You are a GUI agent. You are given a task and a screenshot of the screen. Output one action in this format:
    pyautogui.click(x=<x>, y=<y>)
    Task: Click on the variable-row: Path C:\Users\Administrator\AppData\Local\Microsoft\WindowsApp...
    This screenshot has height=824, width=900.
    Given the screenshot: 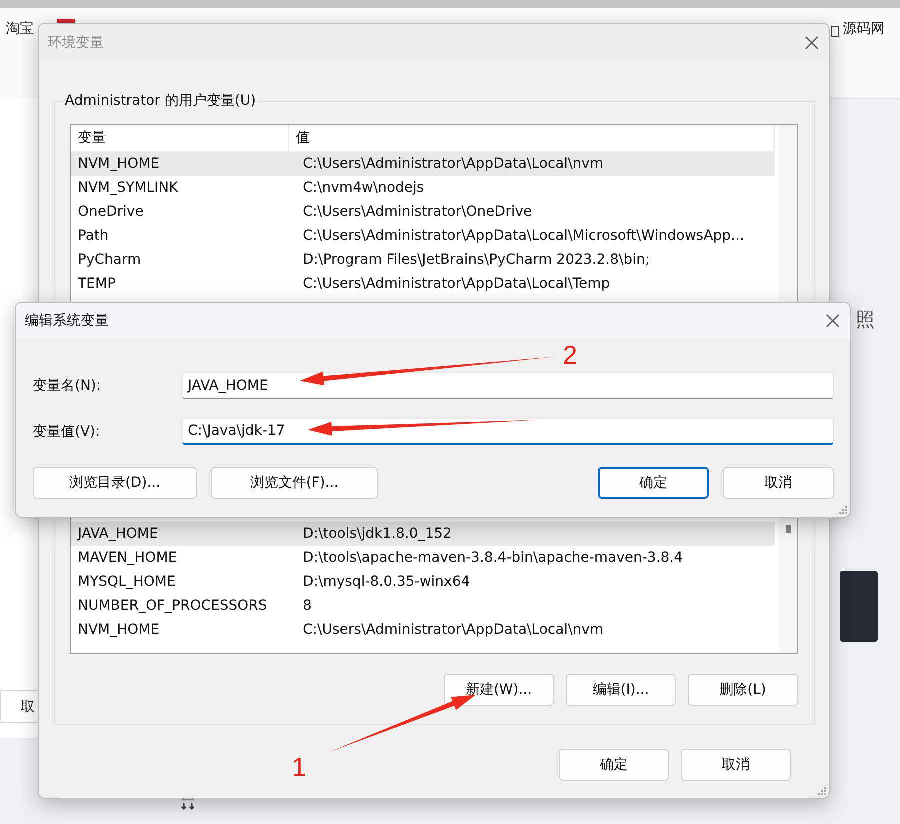 What is the action you would take?
    pyautogui.click(x=423, y=236)
    